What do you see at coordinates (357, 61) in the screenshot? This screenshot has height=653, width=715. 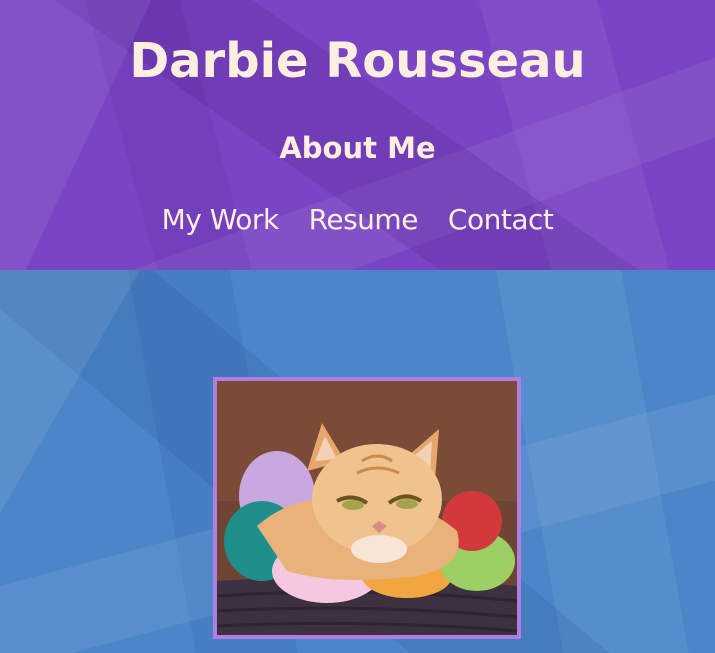 I see `site-title: Darbie Rousseau` at bounding box center [357, 61].